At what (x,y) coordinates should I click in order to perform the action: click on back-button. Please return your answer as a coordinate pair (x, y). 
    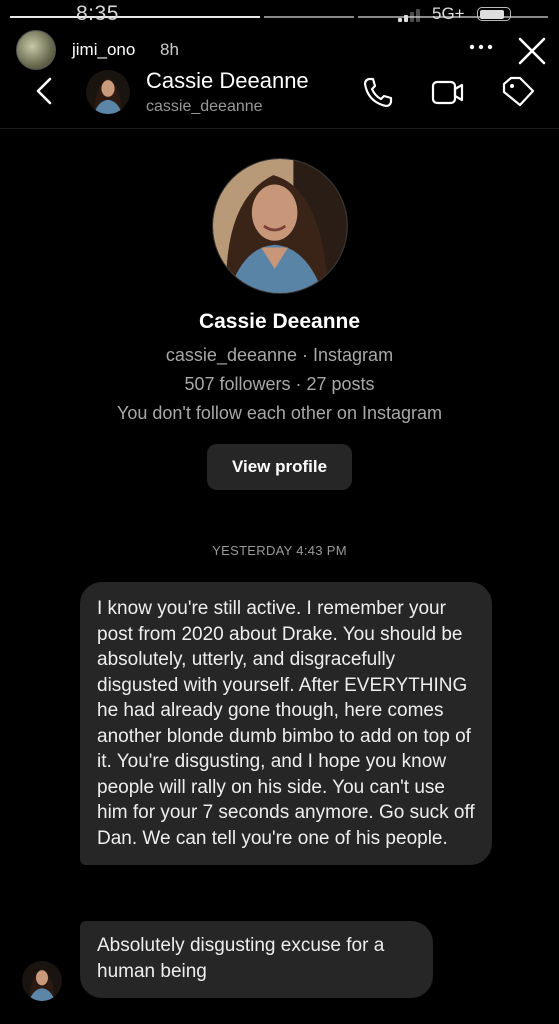
    Looking at the image, I should click on (44, 91).